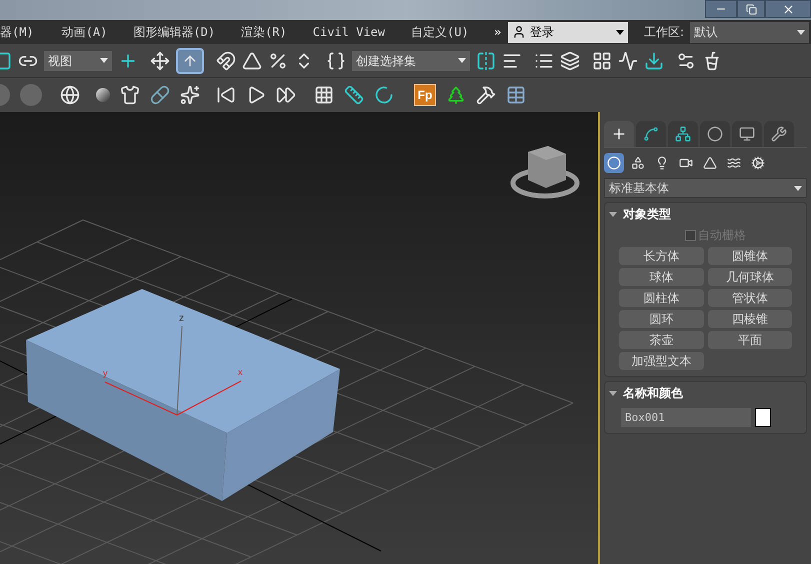 The width and height of the screenshot is (811, 564). I want to click on menu-item: 动画(A), so click(85, 32).